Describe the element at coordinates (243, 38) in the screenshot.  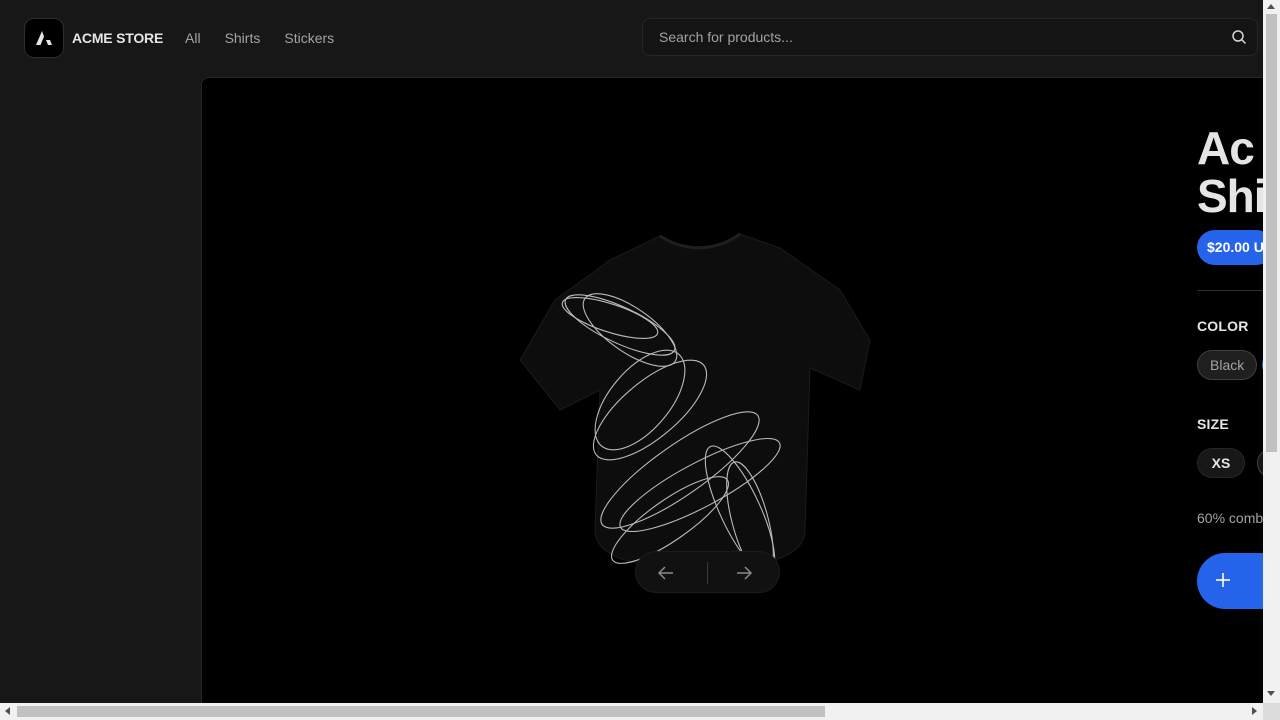
I see `nav-link-shirts: Shirts` at that location.